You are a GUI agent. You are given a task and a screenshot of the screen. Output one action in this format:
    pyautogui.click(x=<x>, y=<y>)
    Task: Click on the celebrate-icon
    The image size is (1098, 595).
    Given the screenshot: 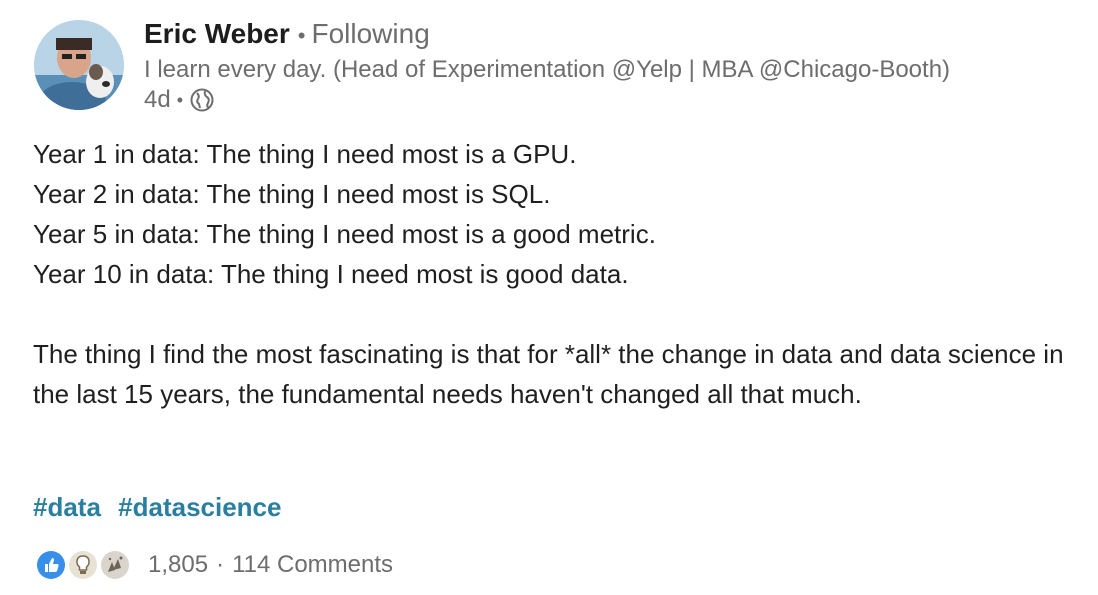 What is the action you would take?
    pyautogui.click(x=115, y=565)
    